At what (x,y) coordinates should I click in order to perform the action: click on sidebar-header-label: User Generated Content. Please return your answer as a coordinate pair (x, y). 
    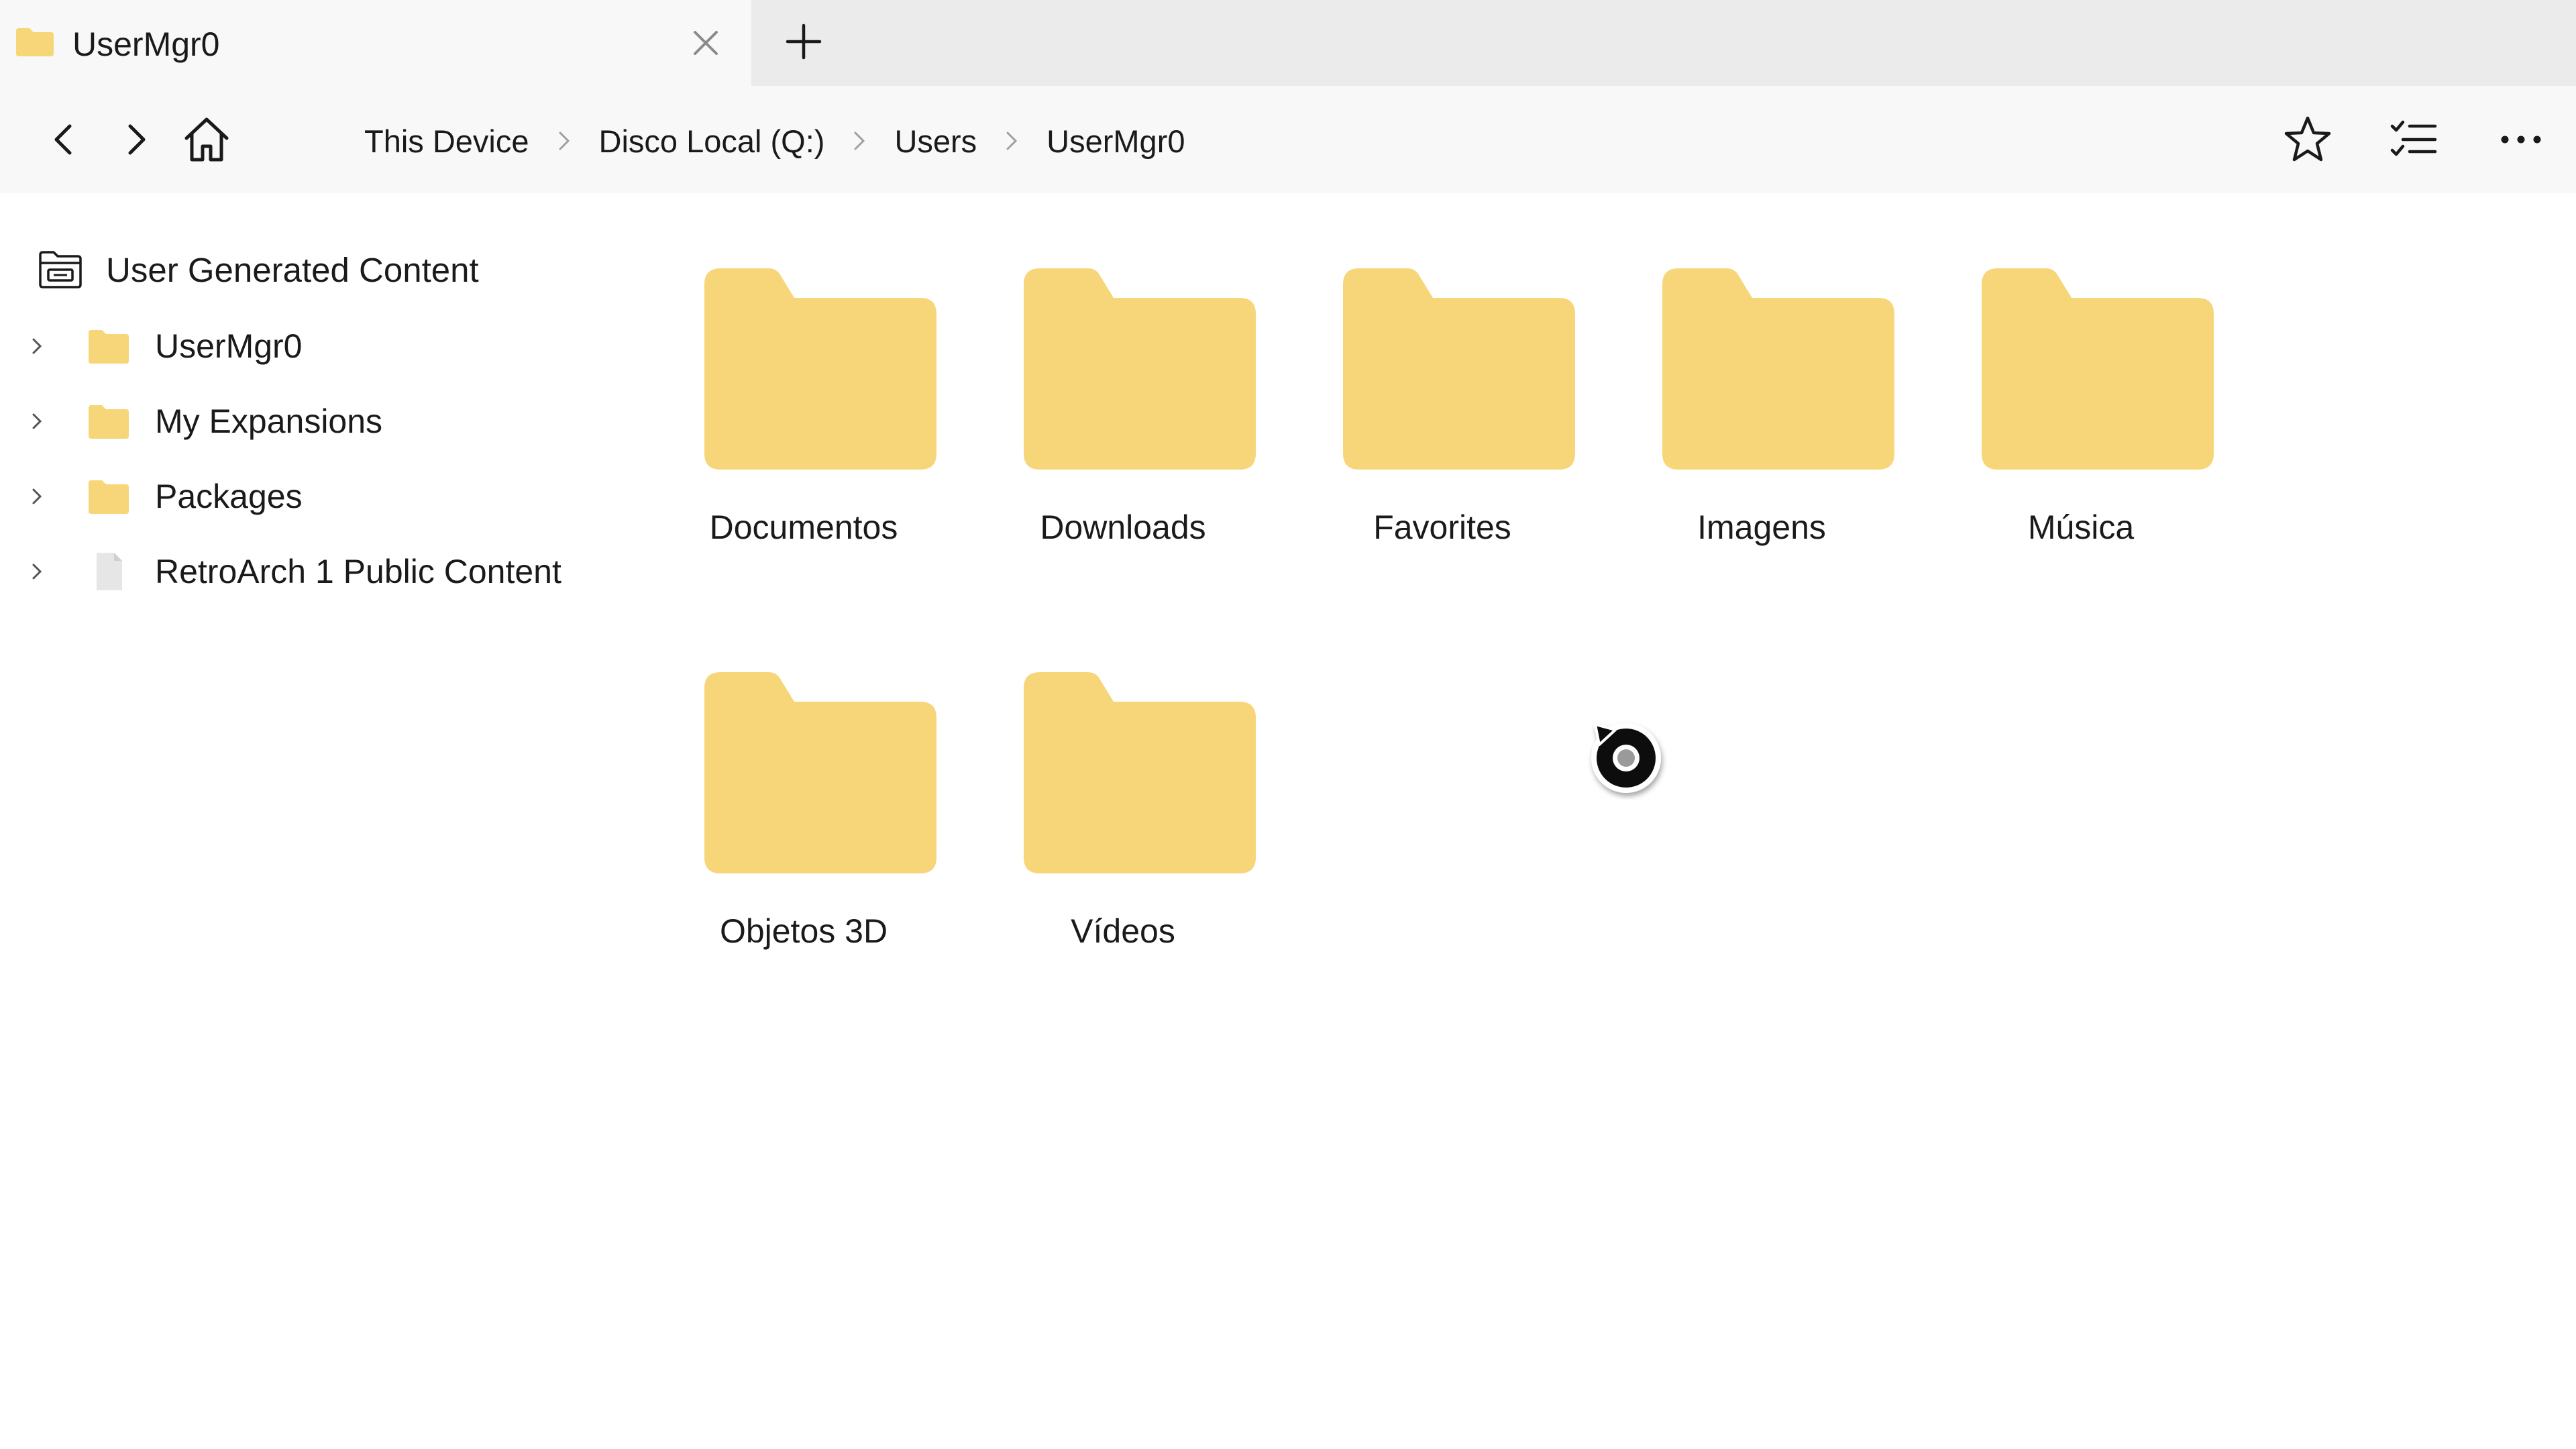
    Looking at the image, I should click on (292, 269).